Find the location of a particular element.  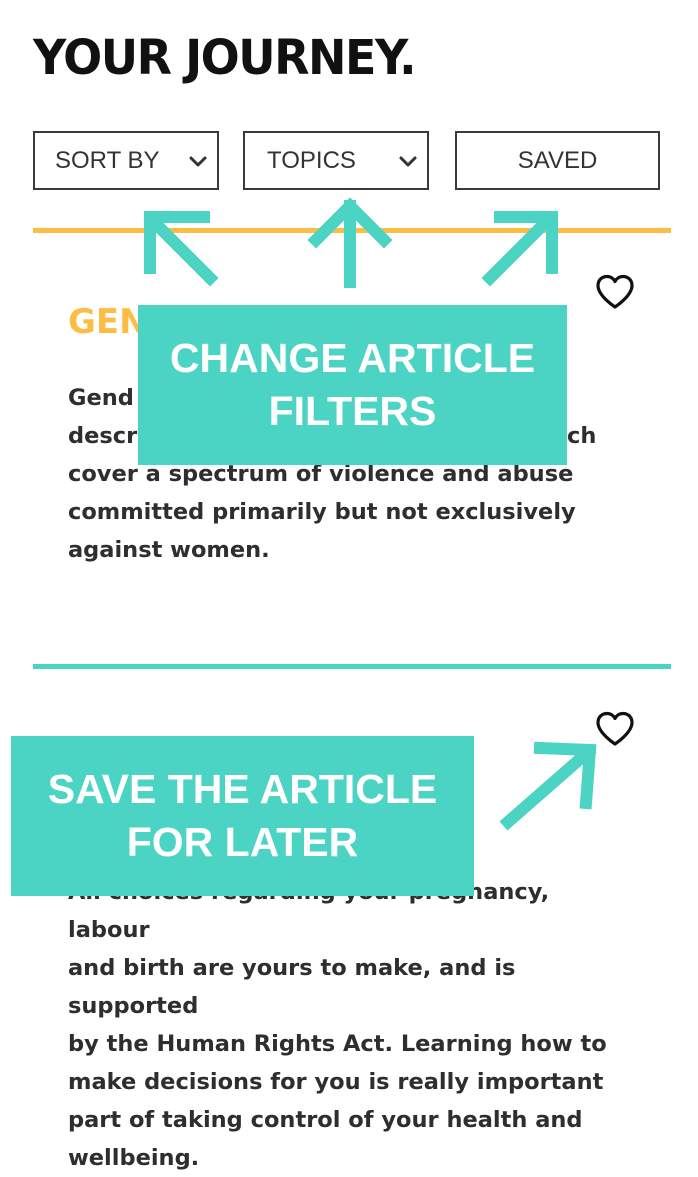

saved-label: SAVED is located at coordinates (557, 160).